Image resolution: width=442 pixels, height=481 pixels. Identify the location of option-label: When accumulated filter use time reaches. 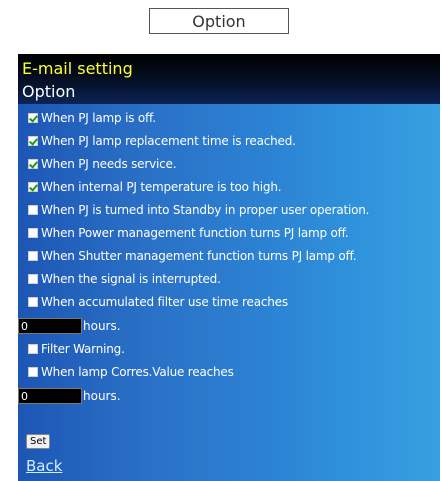
(164, 302).